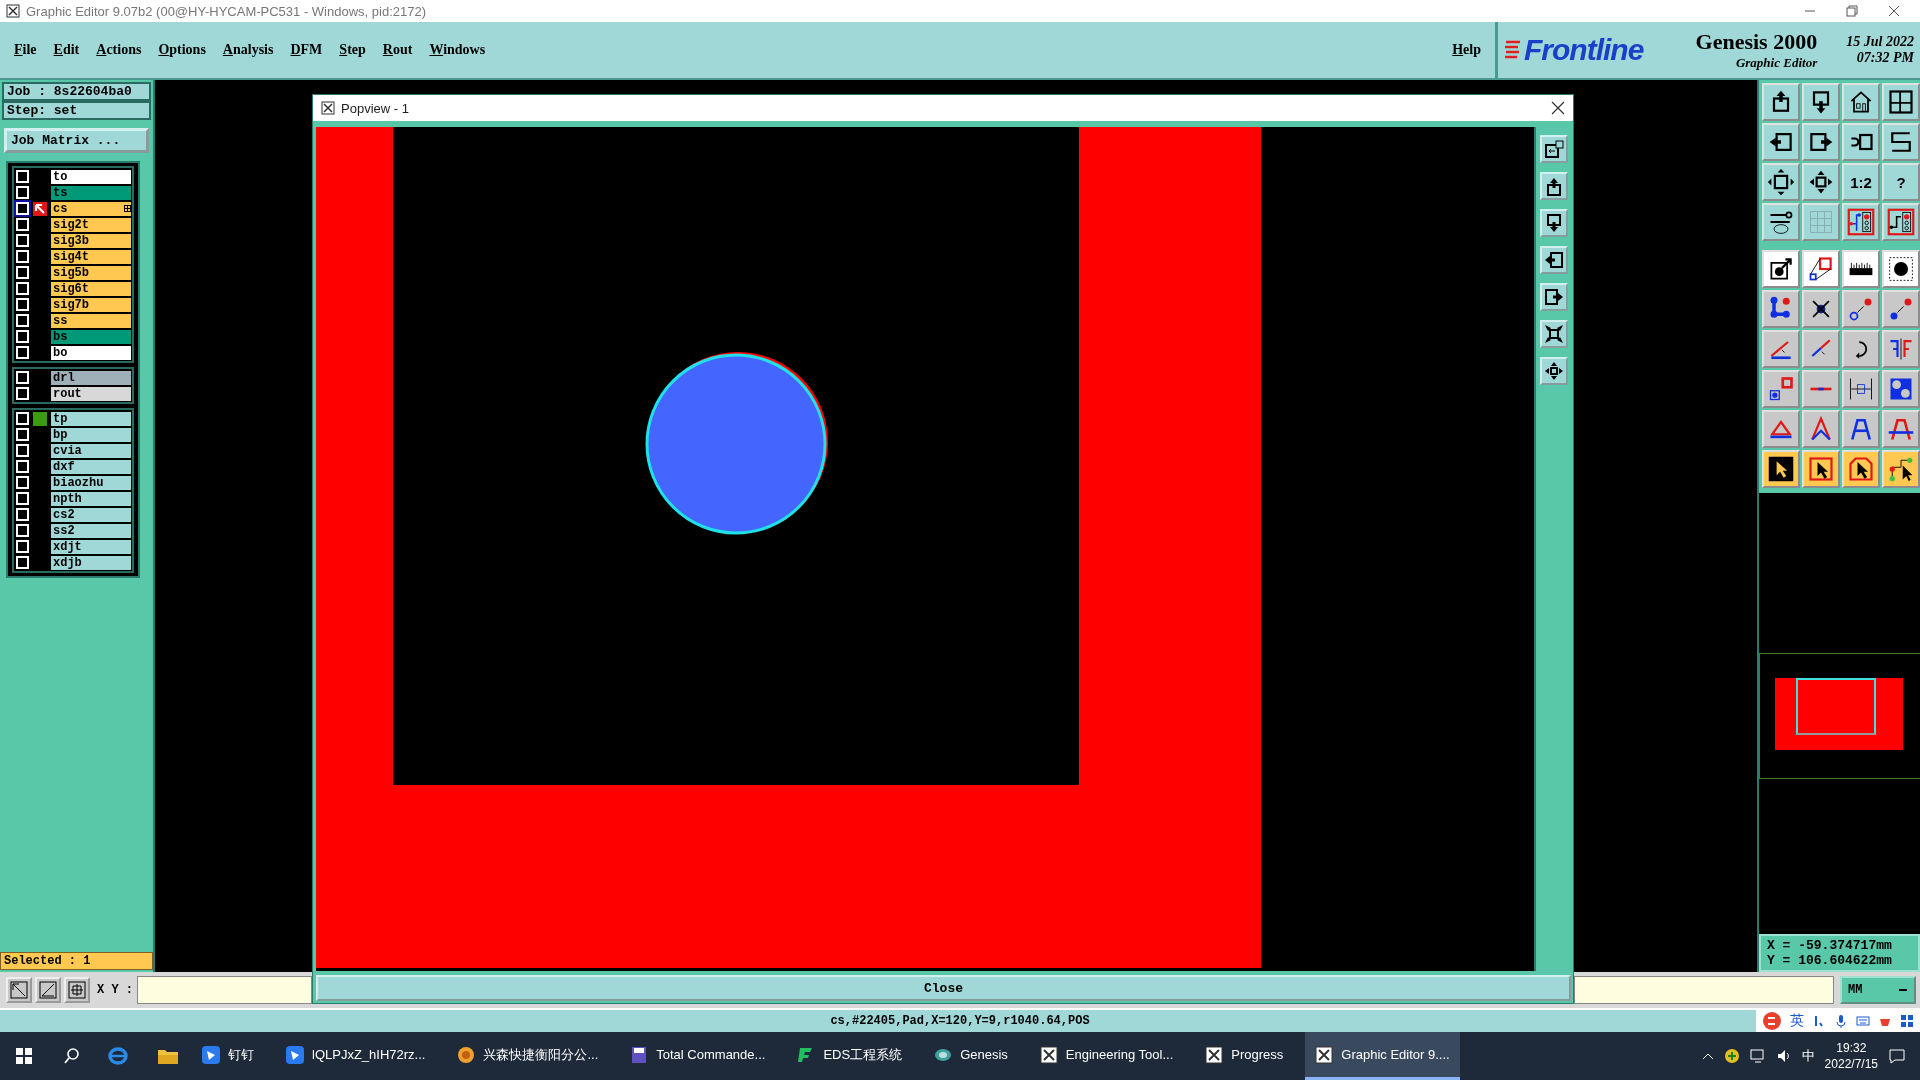 Image resolution: width=1920 pixels, height=1080 pixels. I want to click on layer-name: bp, so click(91, 434).